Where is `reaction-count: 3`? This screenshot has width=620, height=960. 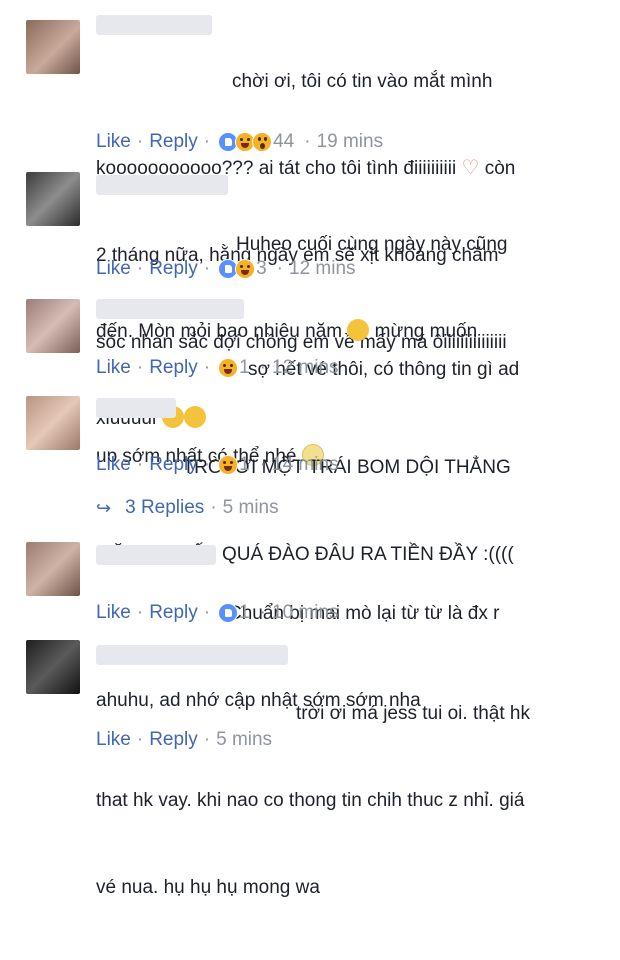
reaction-count: 3 is located at coordinates (261, 268).